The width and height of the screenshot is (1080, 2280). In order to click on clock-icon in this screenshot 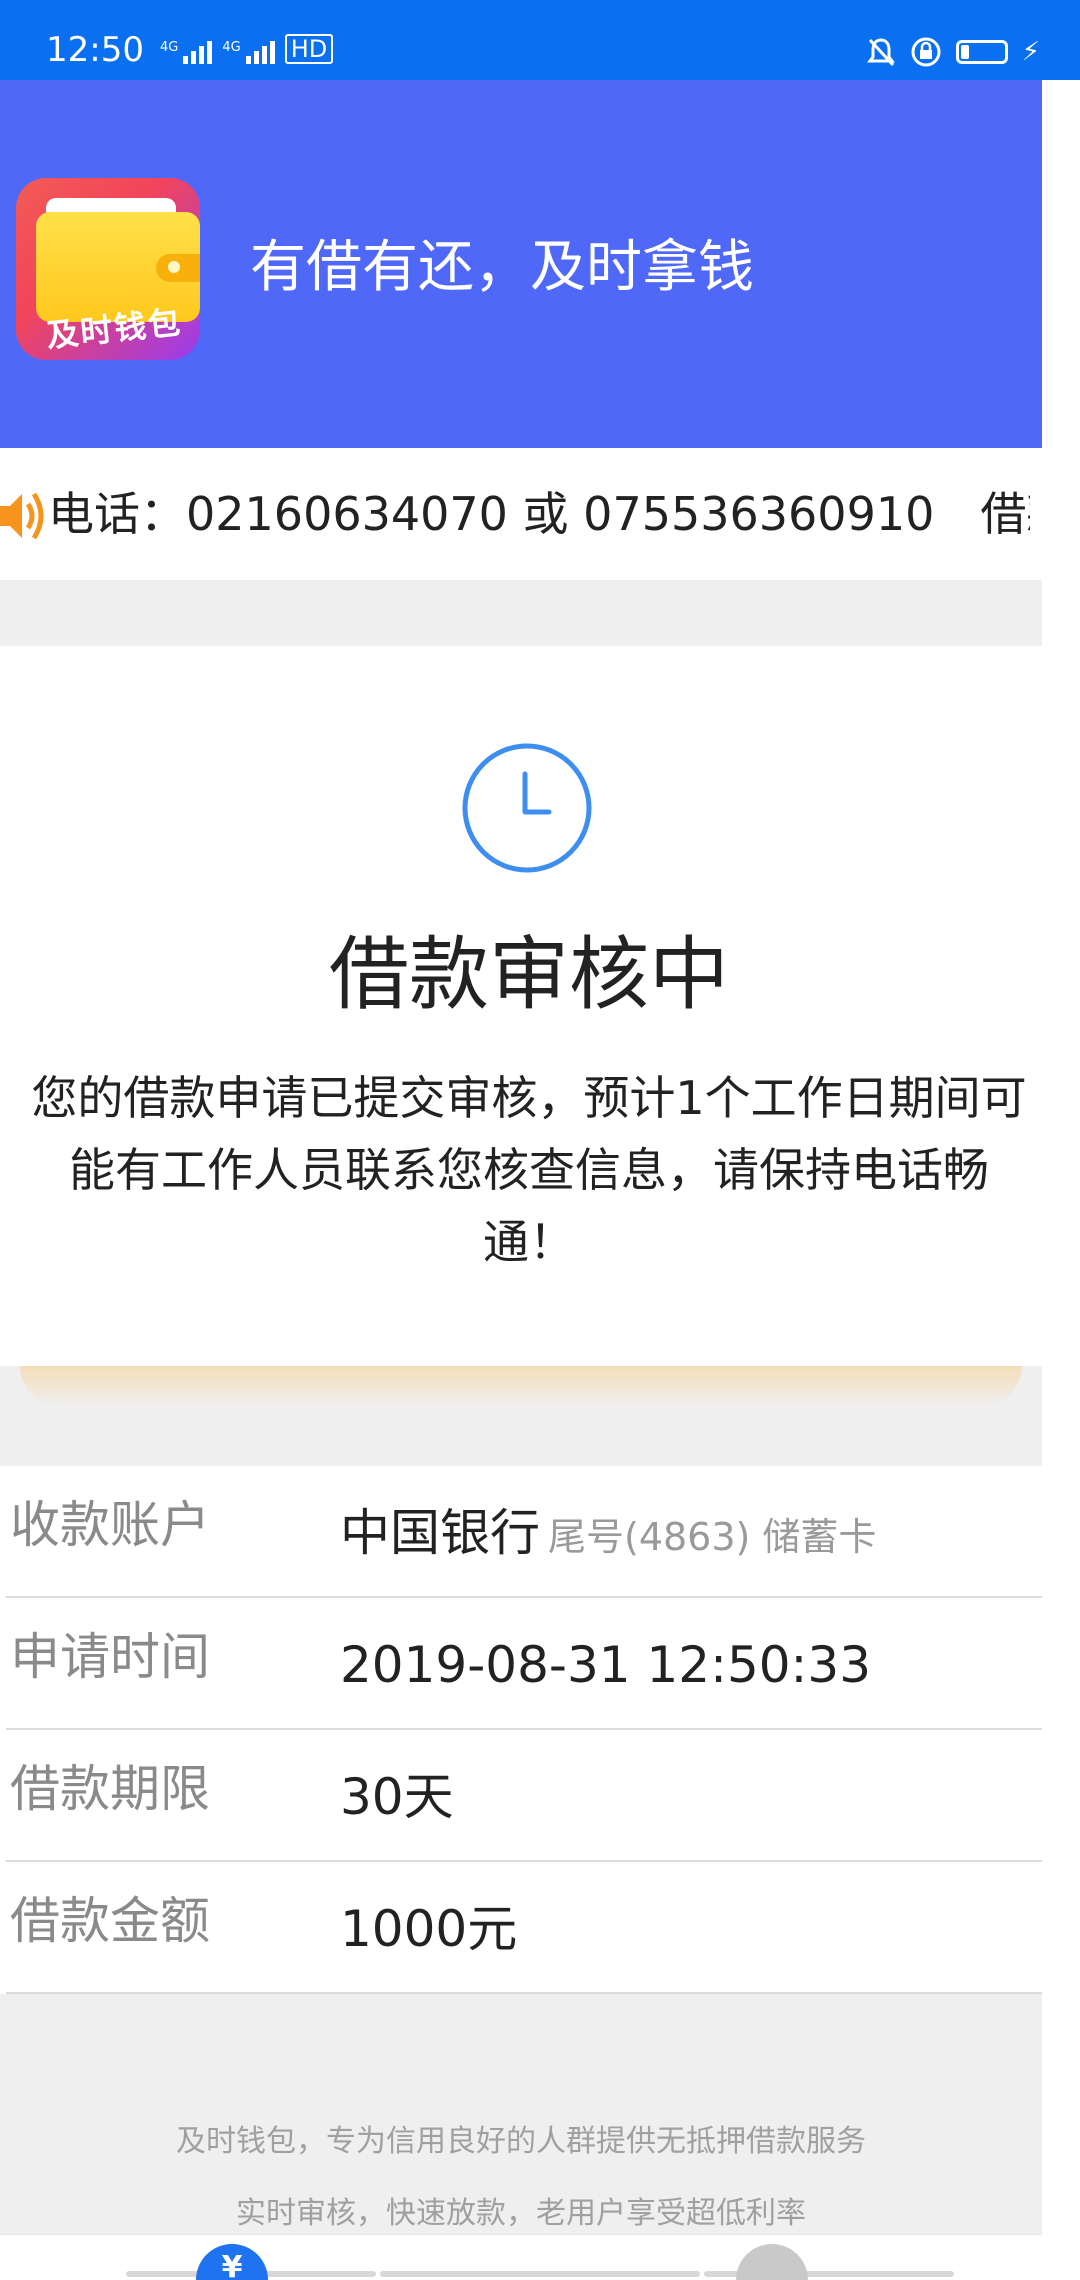, I will do `click(527, 808)`.